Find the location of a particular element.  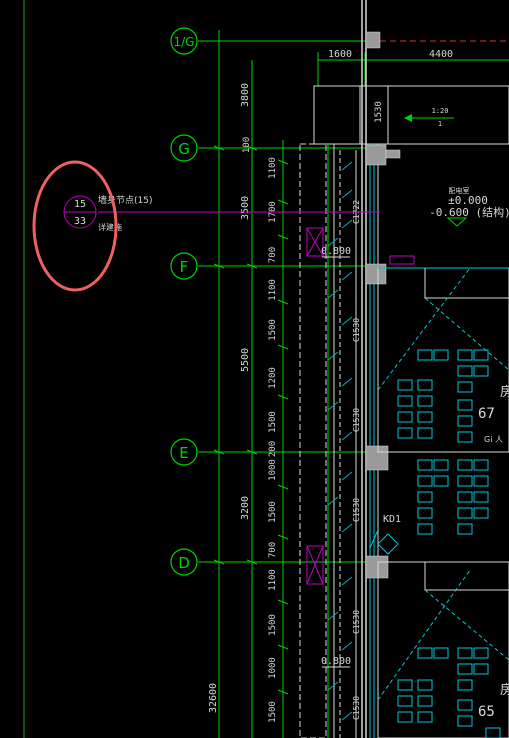

scale-ratio: 1:20 is located at coordinates (440, 111).